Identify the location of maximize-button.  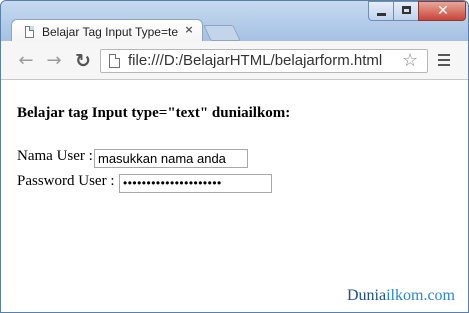
(406, 11).